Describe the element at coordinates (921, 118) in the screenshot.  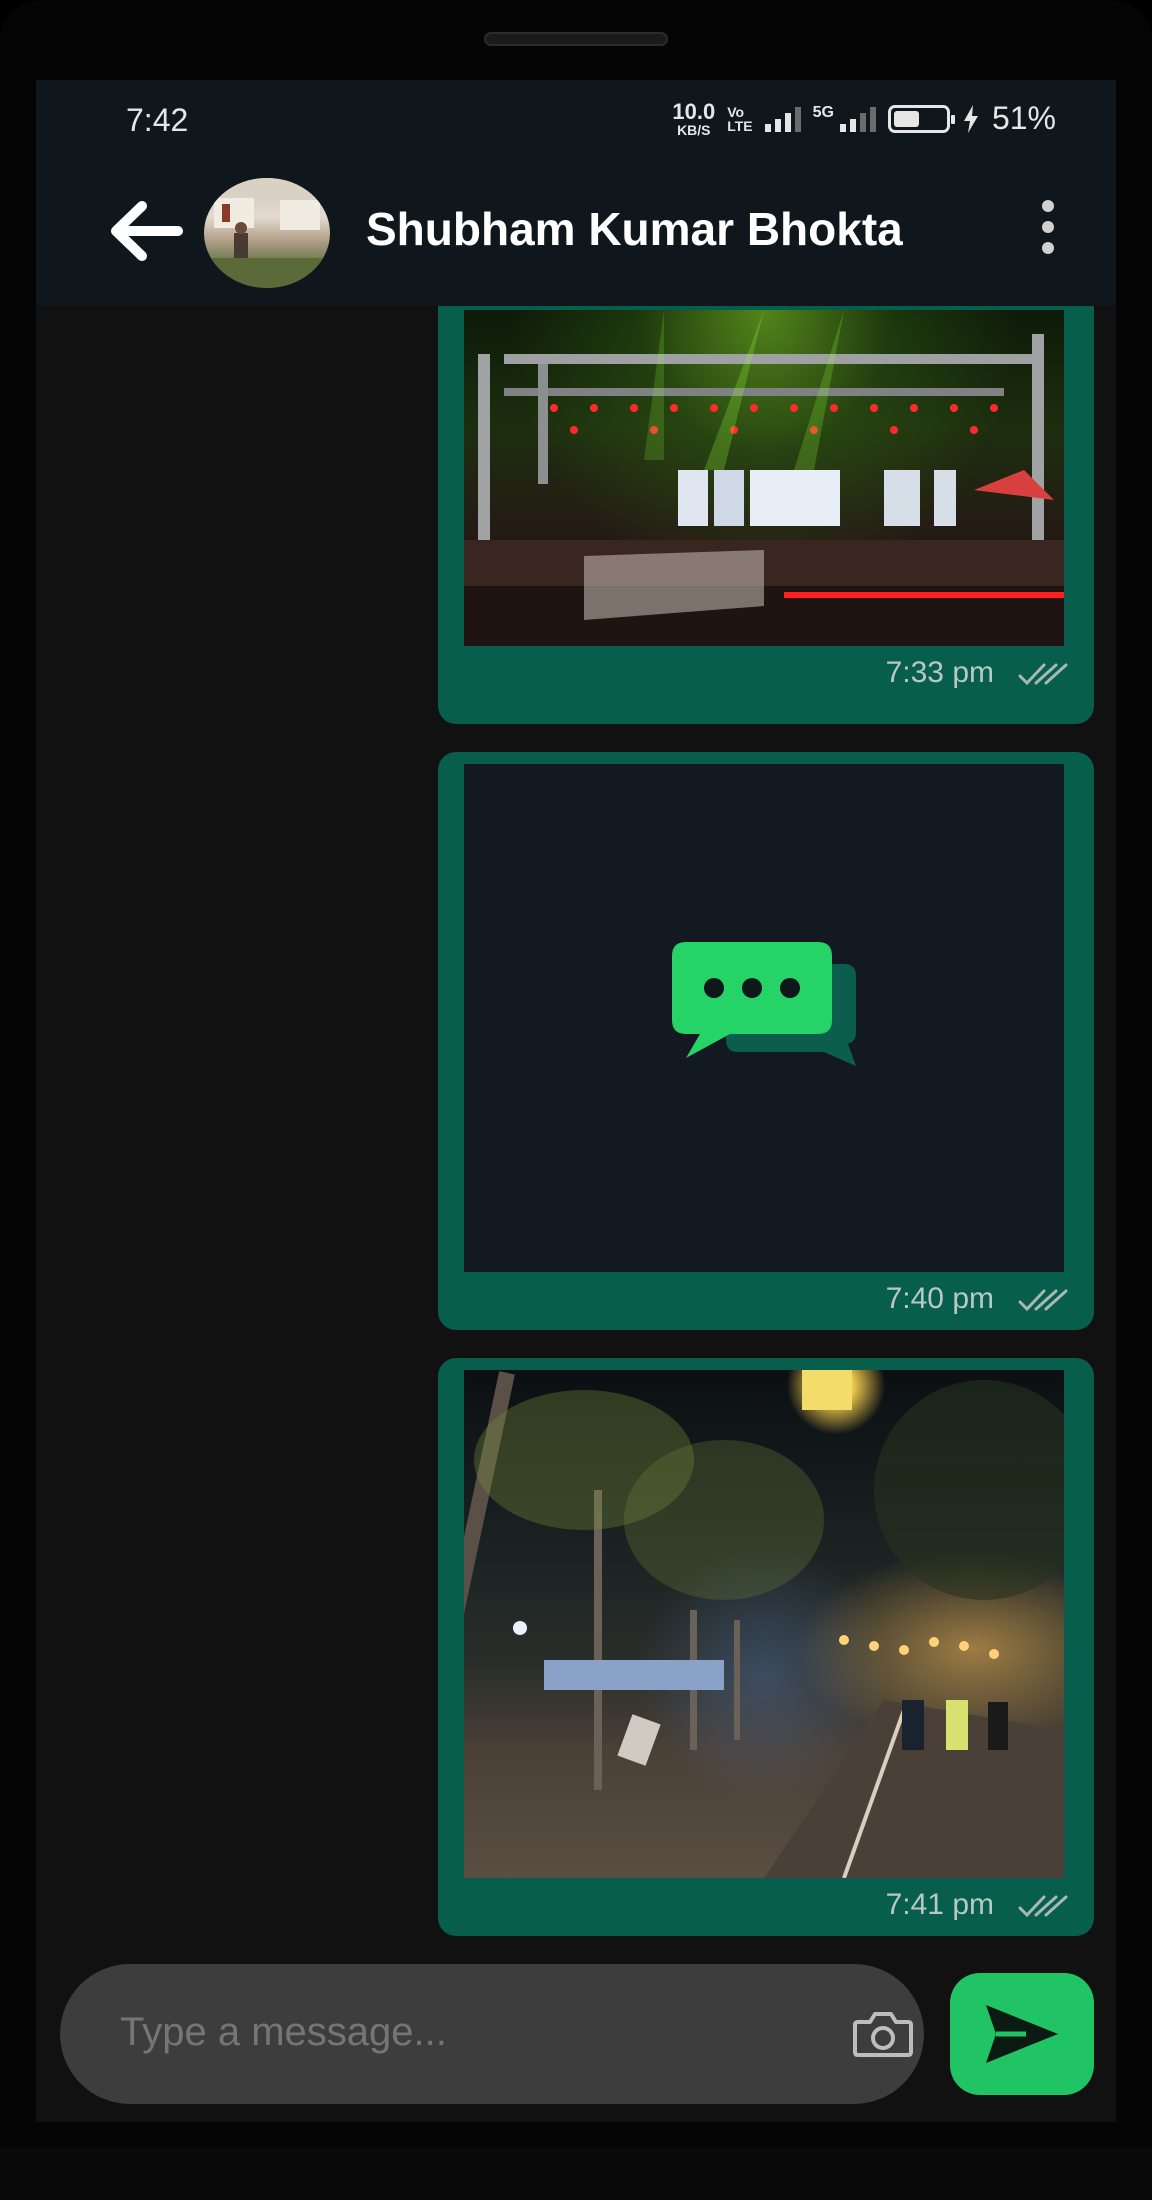
I see `battery-icon` at that location.